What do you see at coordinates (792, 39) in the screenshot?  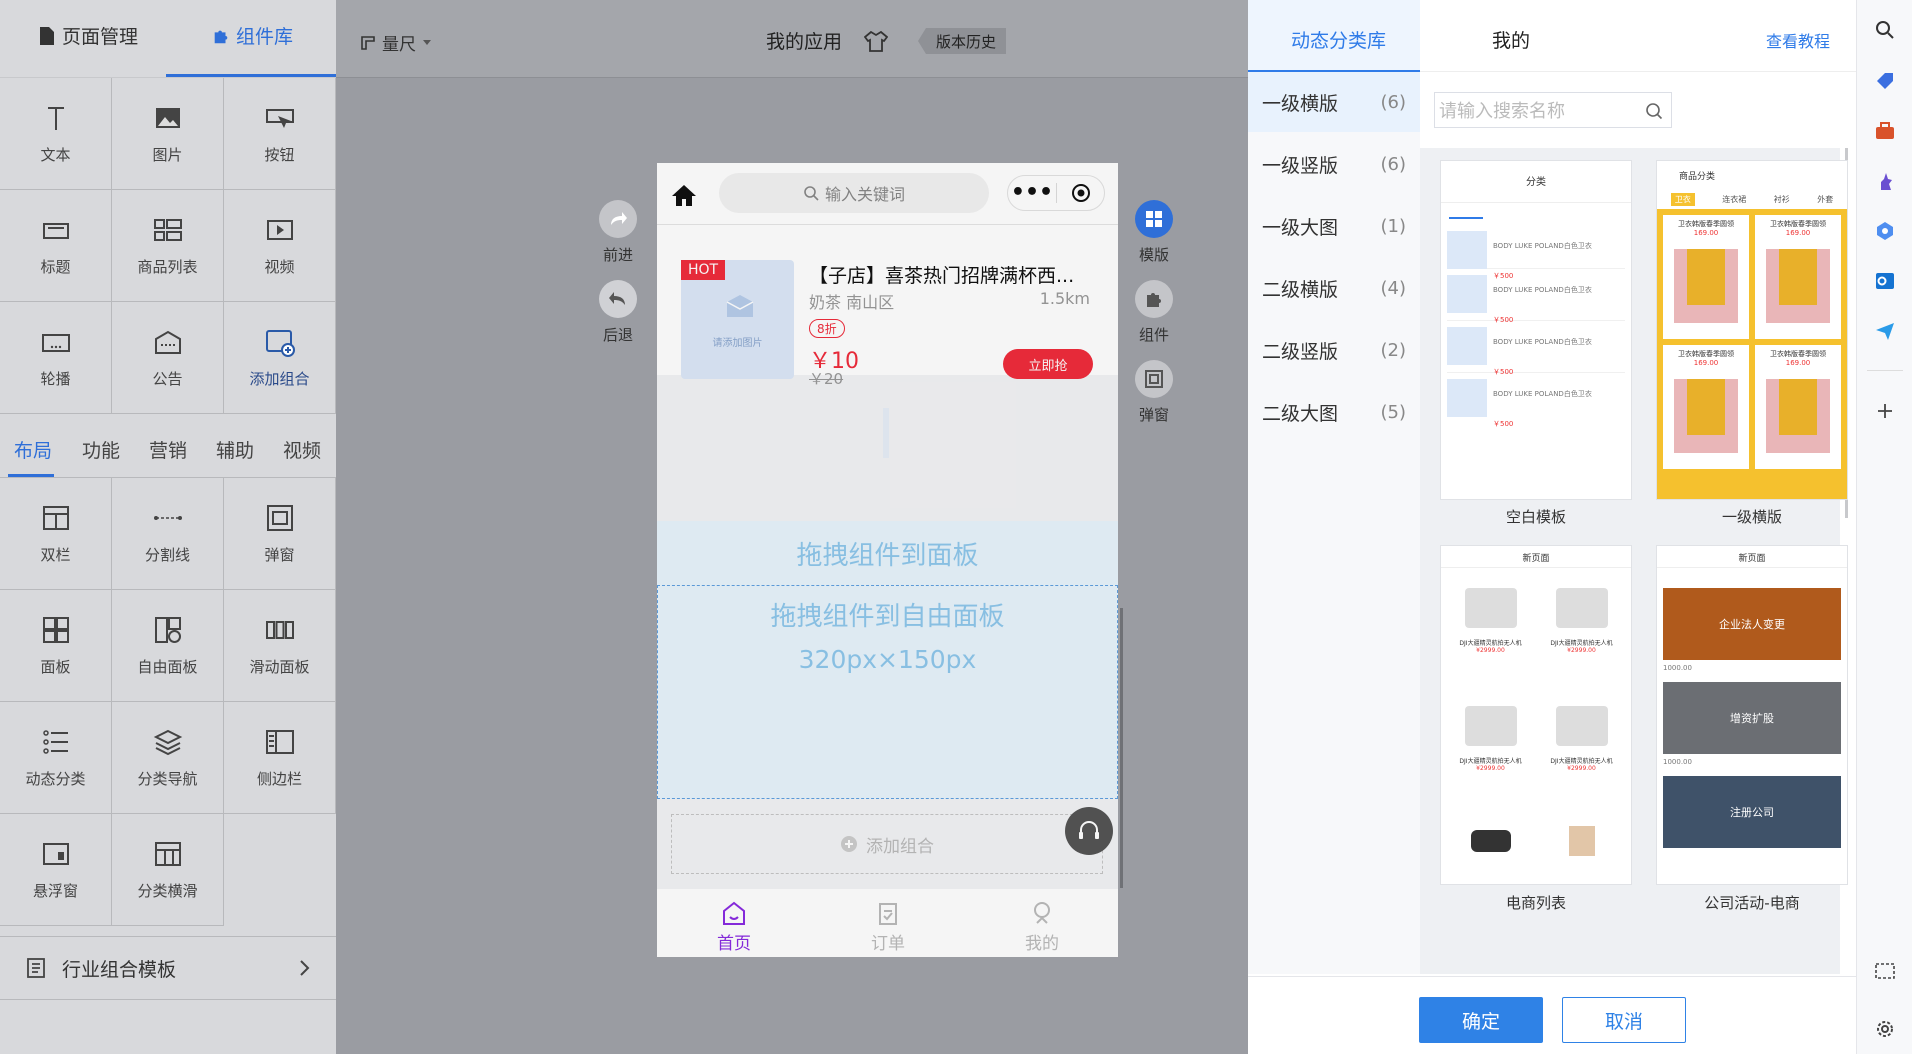 I see `editor-toolbar: 量尺 我的应用 版本历史` at bounding box center [792, 39].